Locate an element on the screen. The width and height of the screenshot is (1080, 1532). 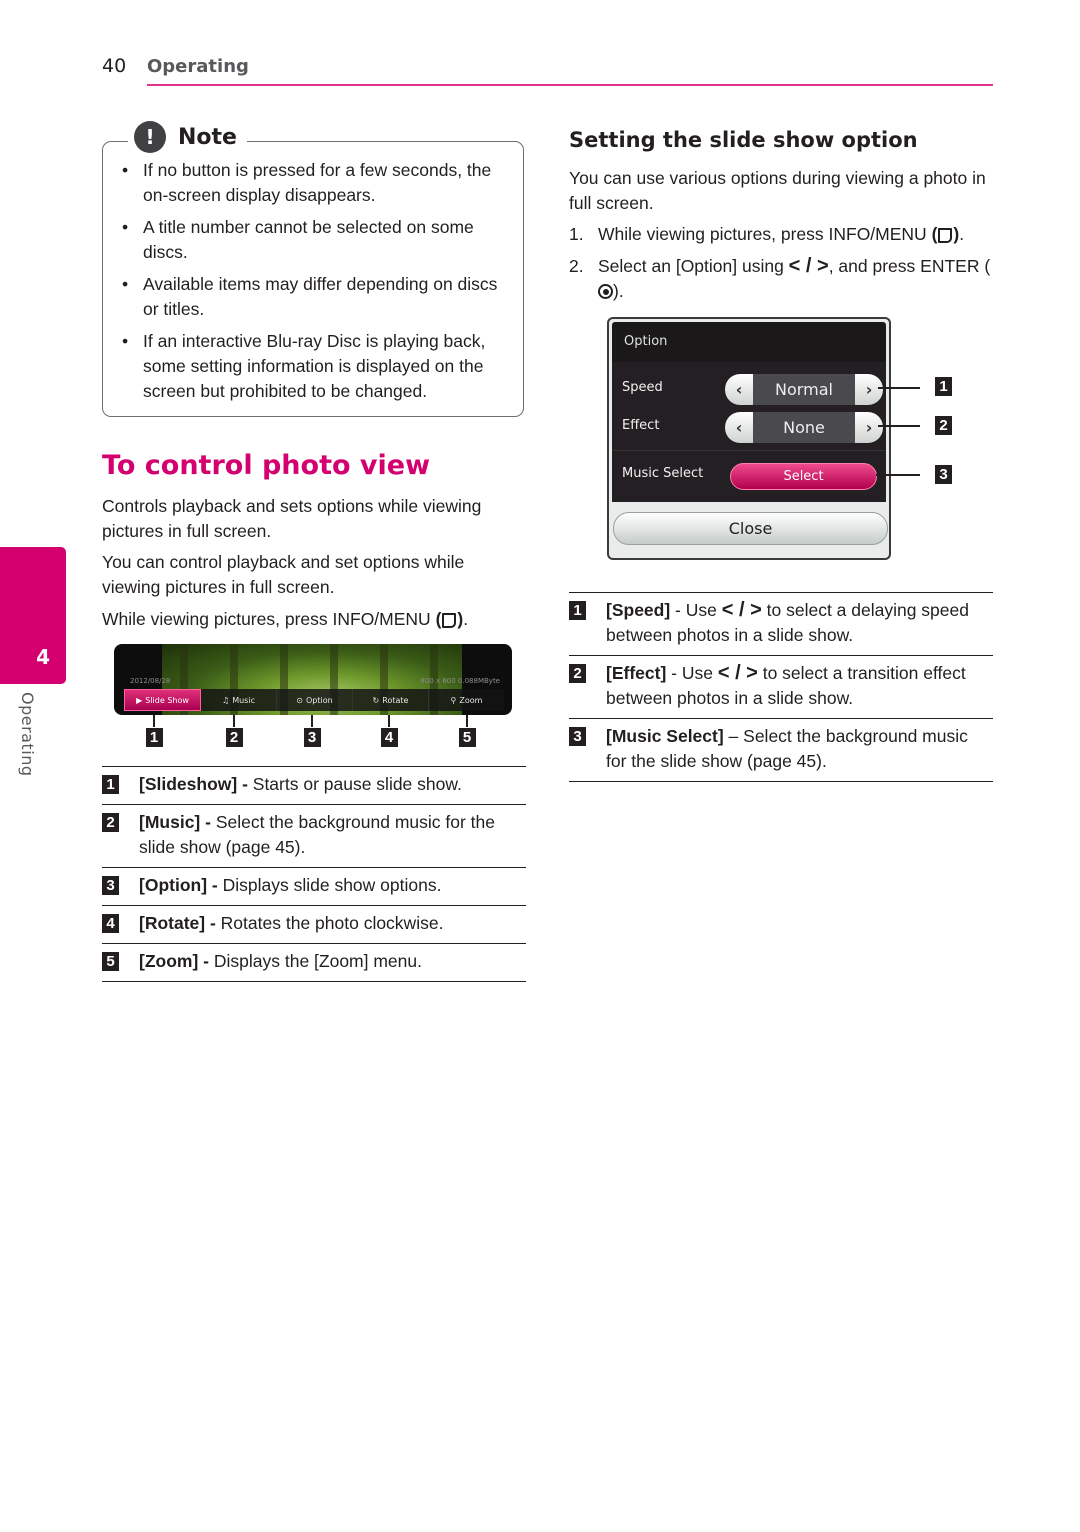
effect-spinner: ‹ None › is located at coordinates (804, 427).